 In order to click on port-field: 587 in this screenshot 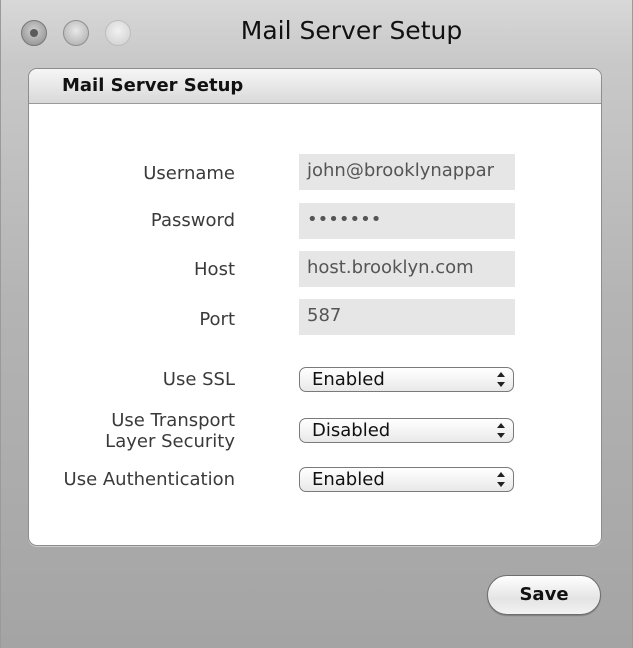, I will do `click(407, 317)`.